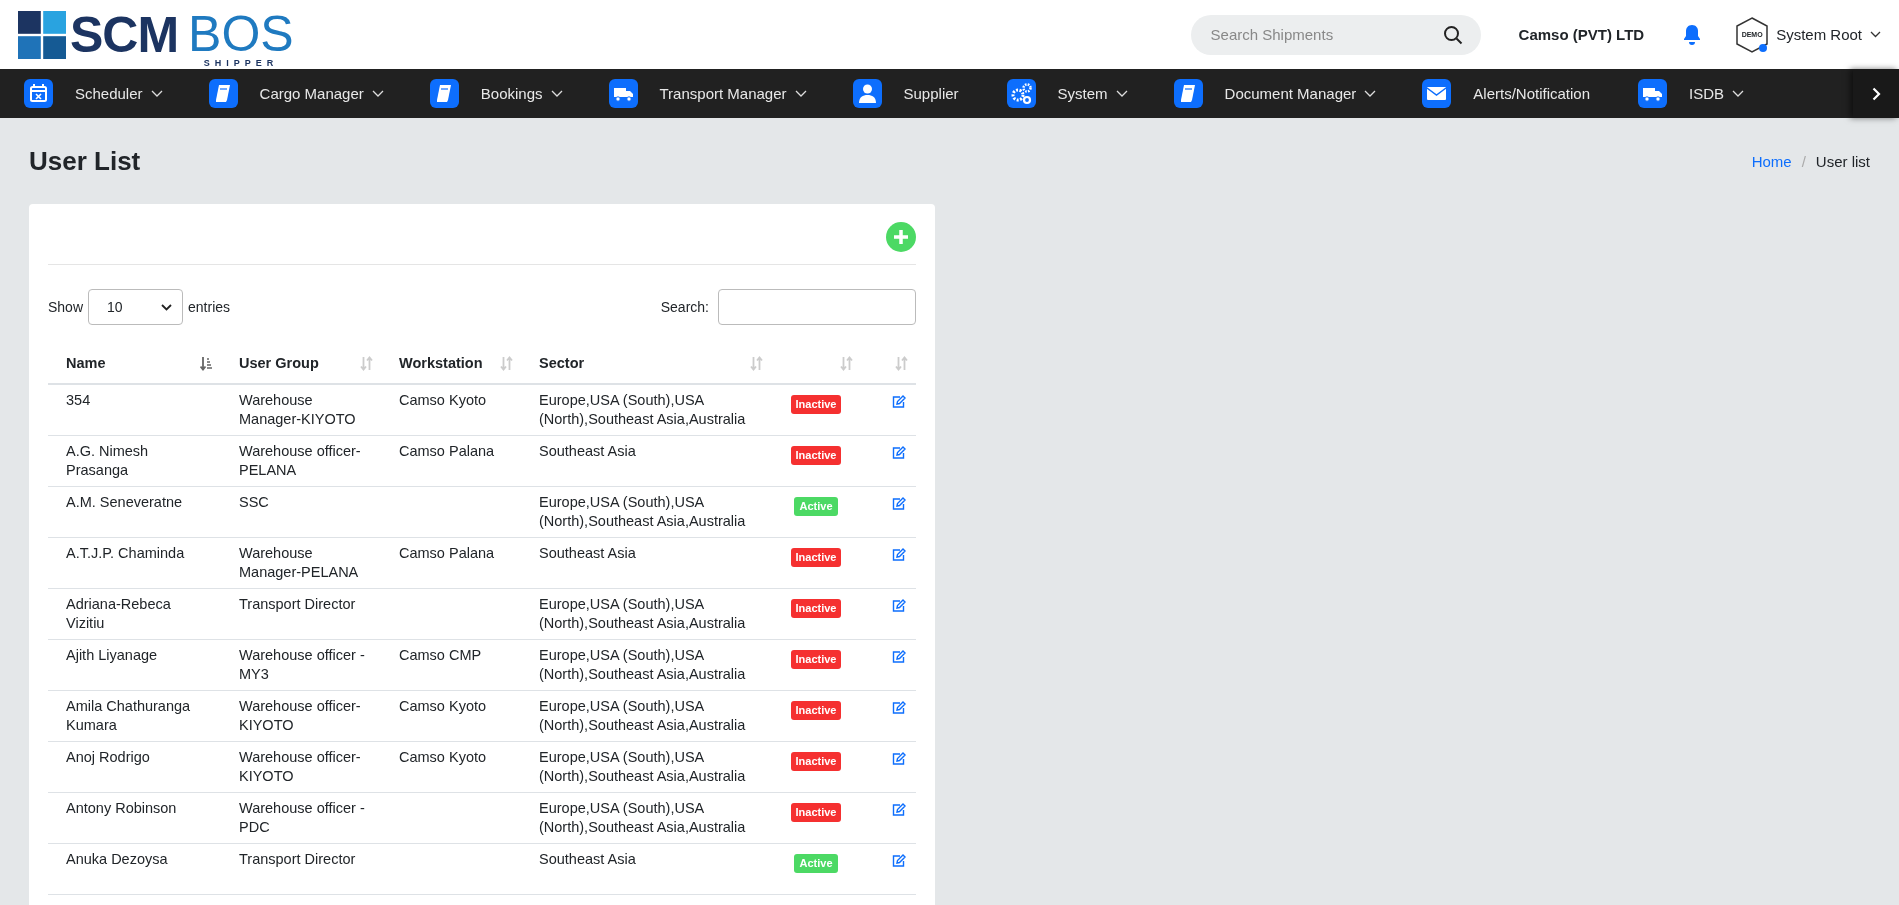 This screenshot has height=905, width=1899. I want to click on table-cell: Warehouse officer-PELANA, so click(300, 460).